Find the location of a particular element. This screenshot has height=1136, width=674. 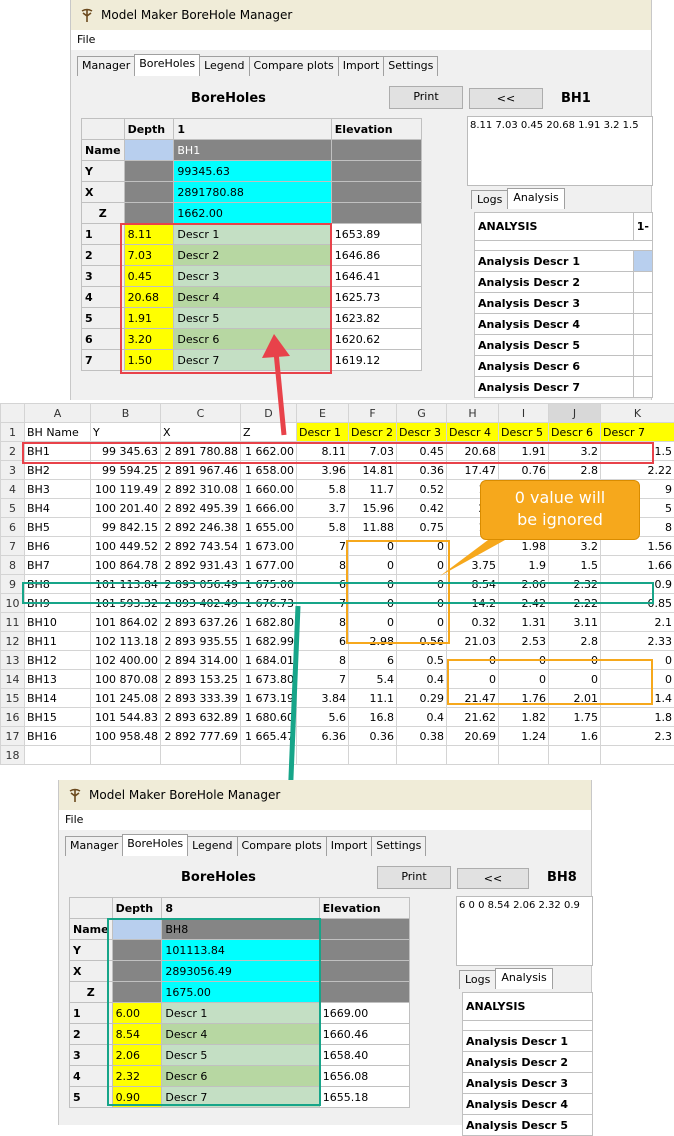

data-cell: 2.3 is located at coordinates (637, 736).